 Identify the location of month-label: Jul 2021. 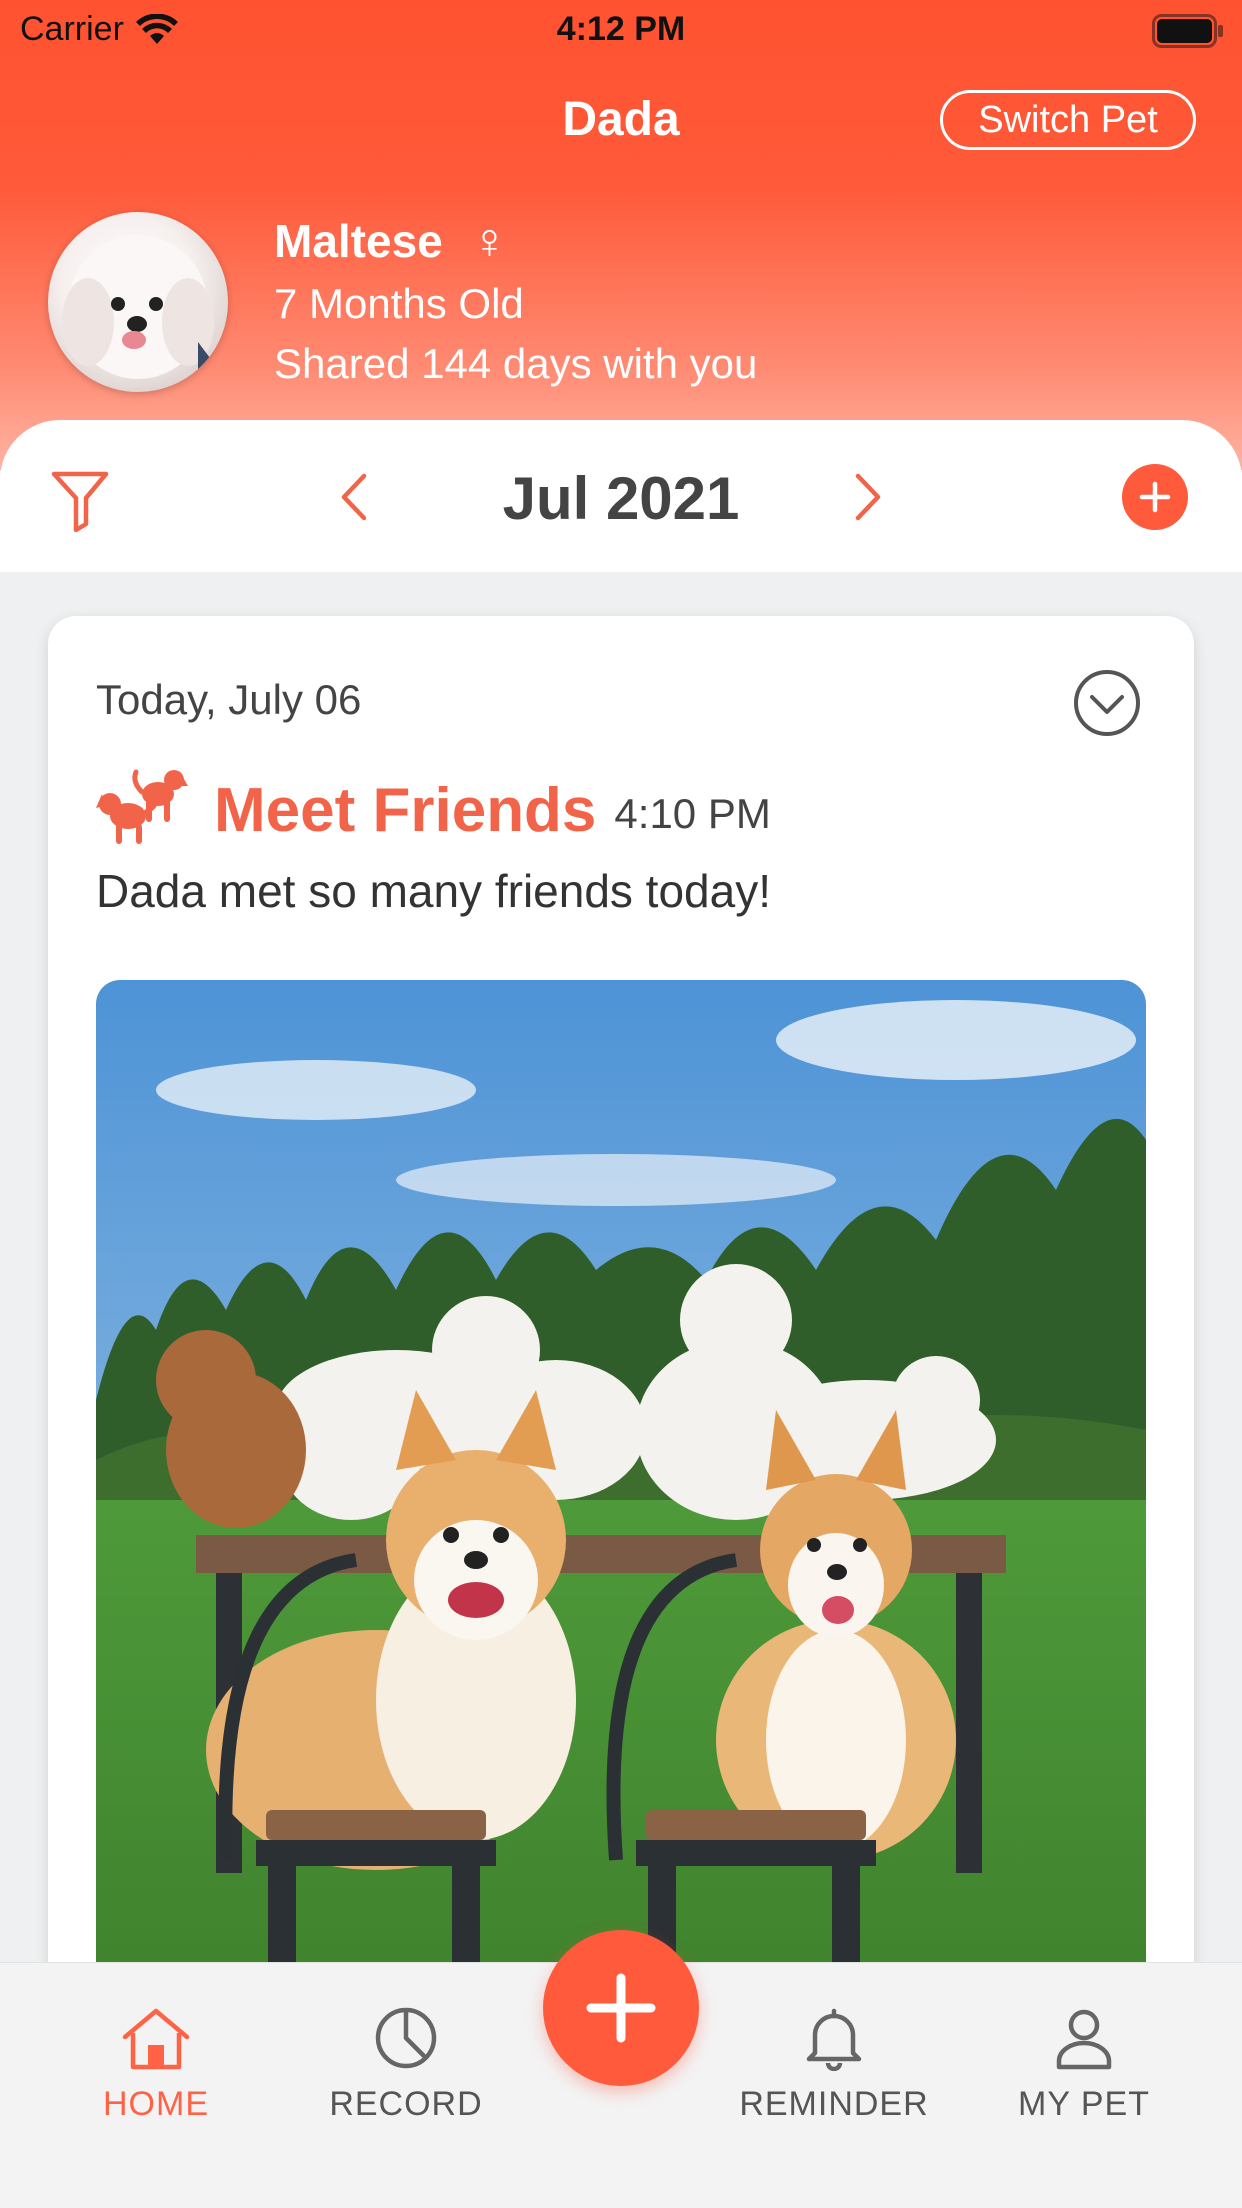
(621, 498).